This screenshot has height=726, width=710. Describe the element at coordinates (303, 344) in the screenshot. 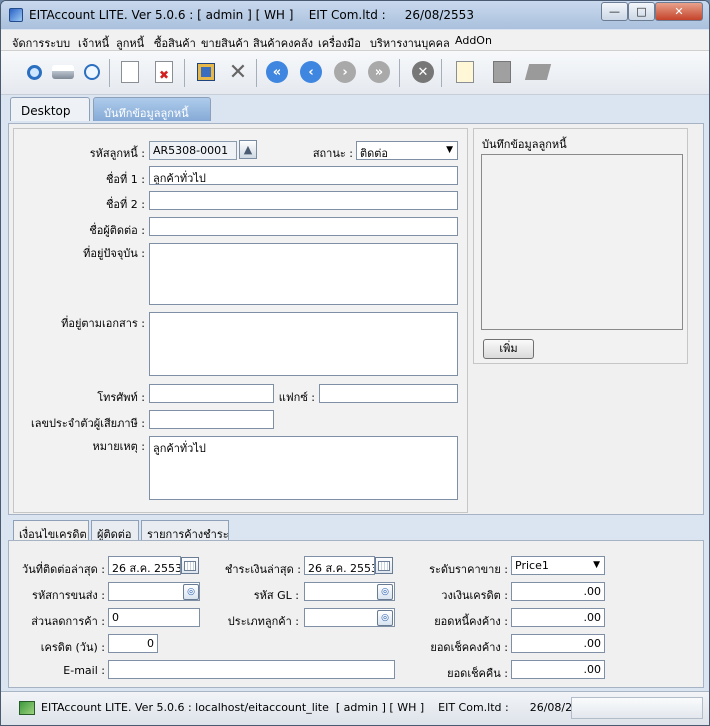

I see `document-address-textarea` at that location.